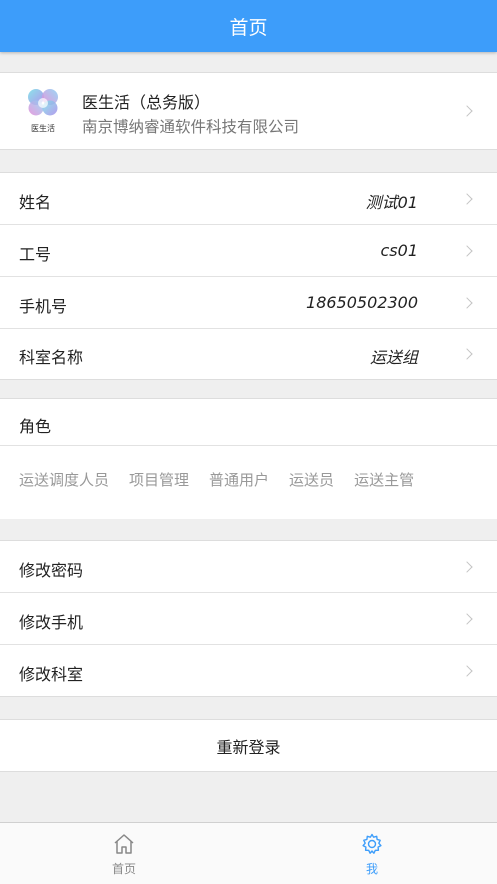  I want to click on relogin-button: 重新登录, so click(248, 745).